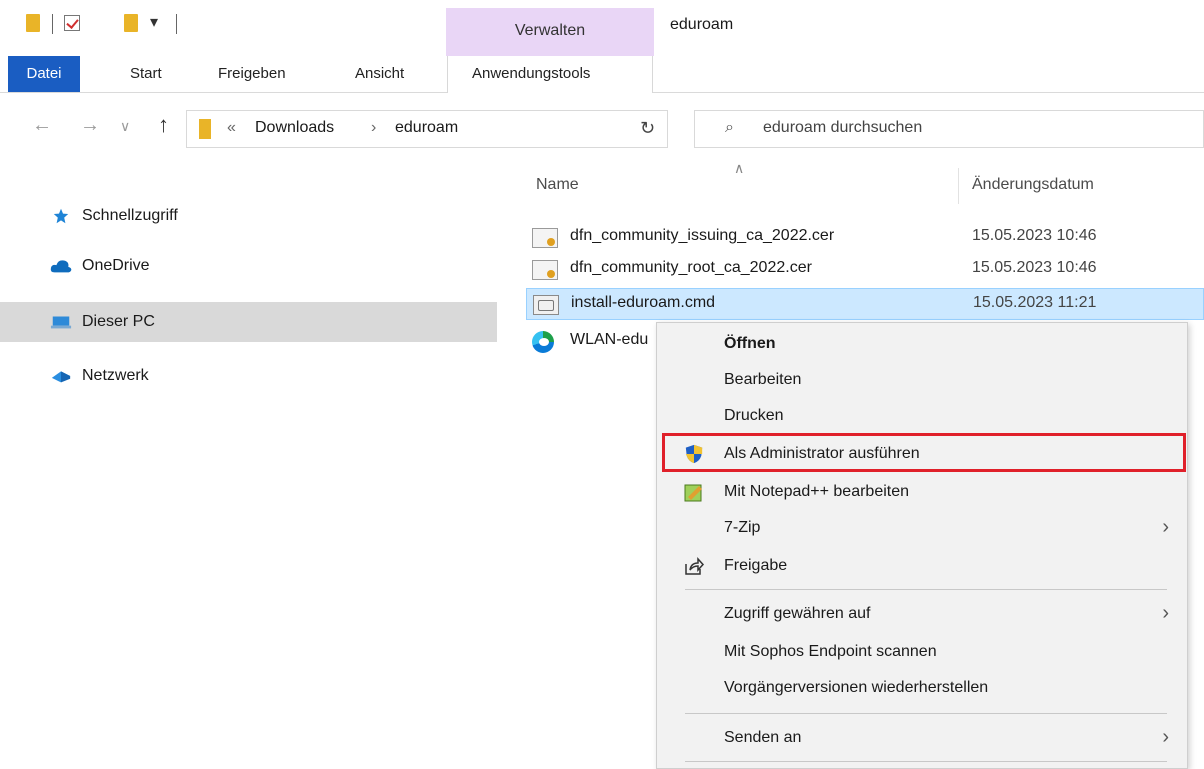 This screenshot has width=1204, height=769. What do you see at coordinates (750, 343) in the screenshot?
I see `menu-item-label: Öffnen` at bounding box center [750, 343].